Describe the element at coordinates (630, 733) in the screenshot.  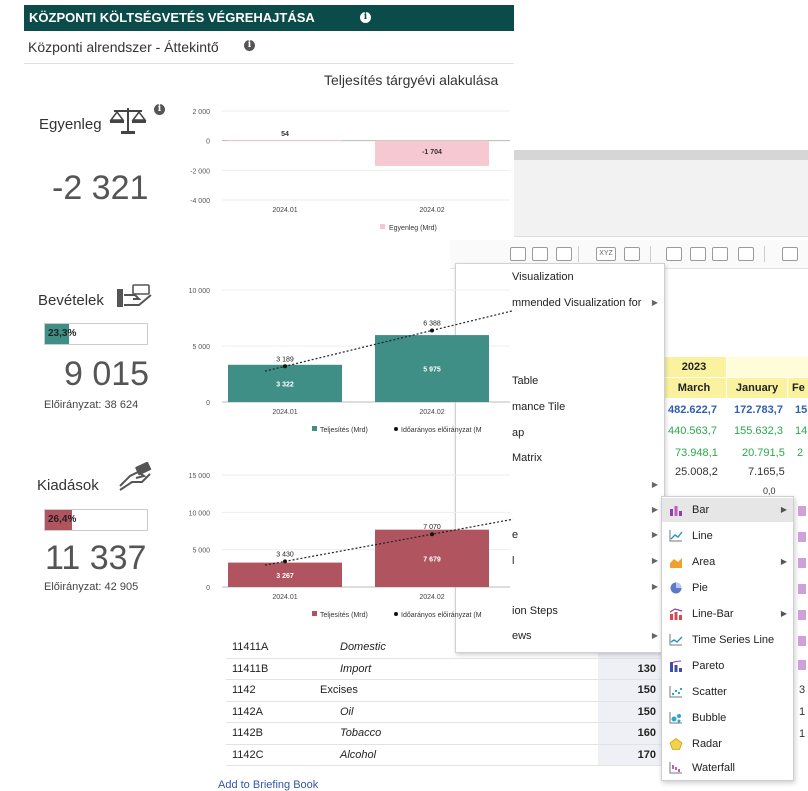
I see `row-value: 160` at that location.